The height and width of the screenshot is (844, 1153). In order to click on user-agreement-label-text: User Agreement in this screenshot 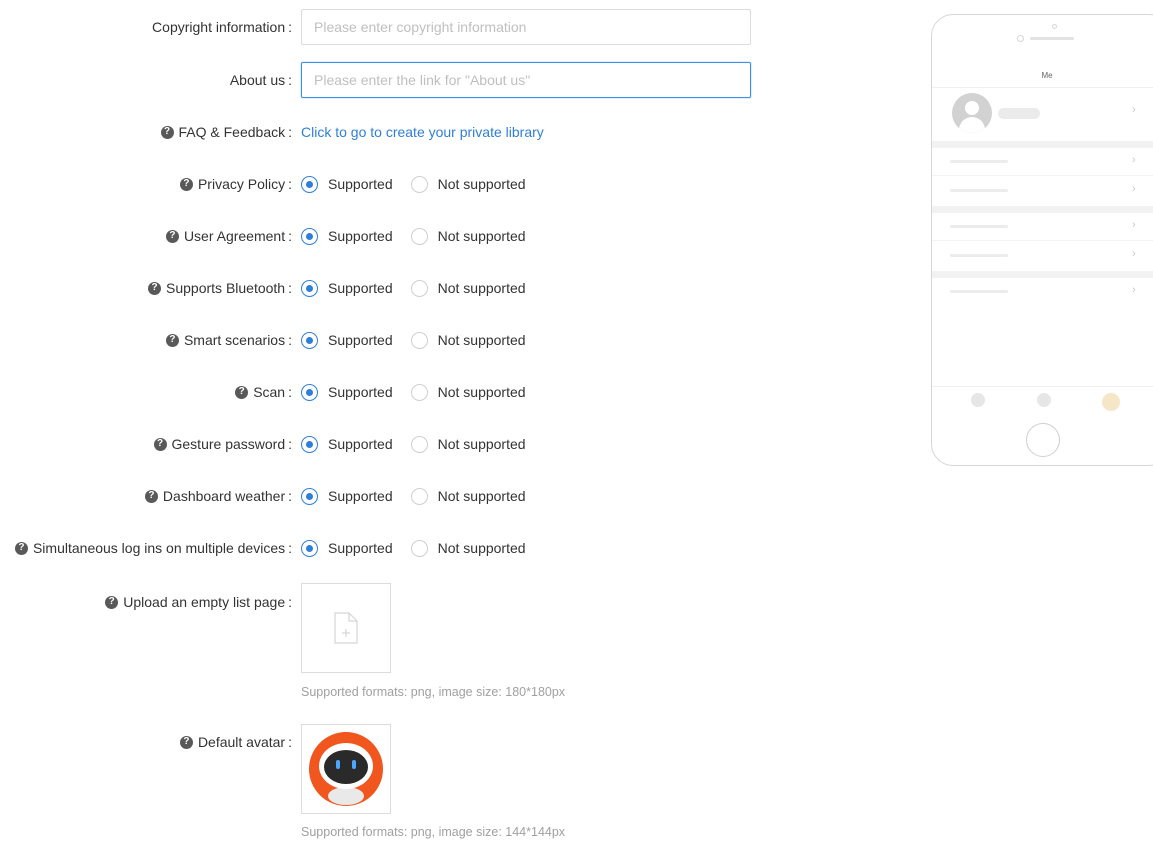, I will do `click(234, 236)`.